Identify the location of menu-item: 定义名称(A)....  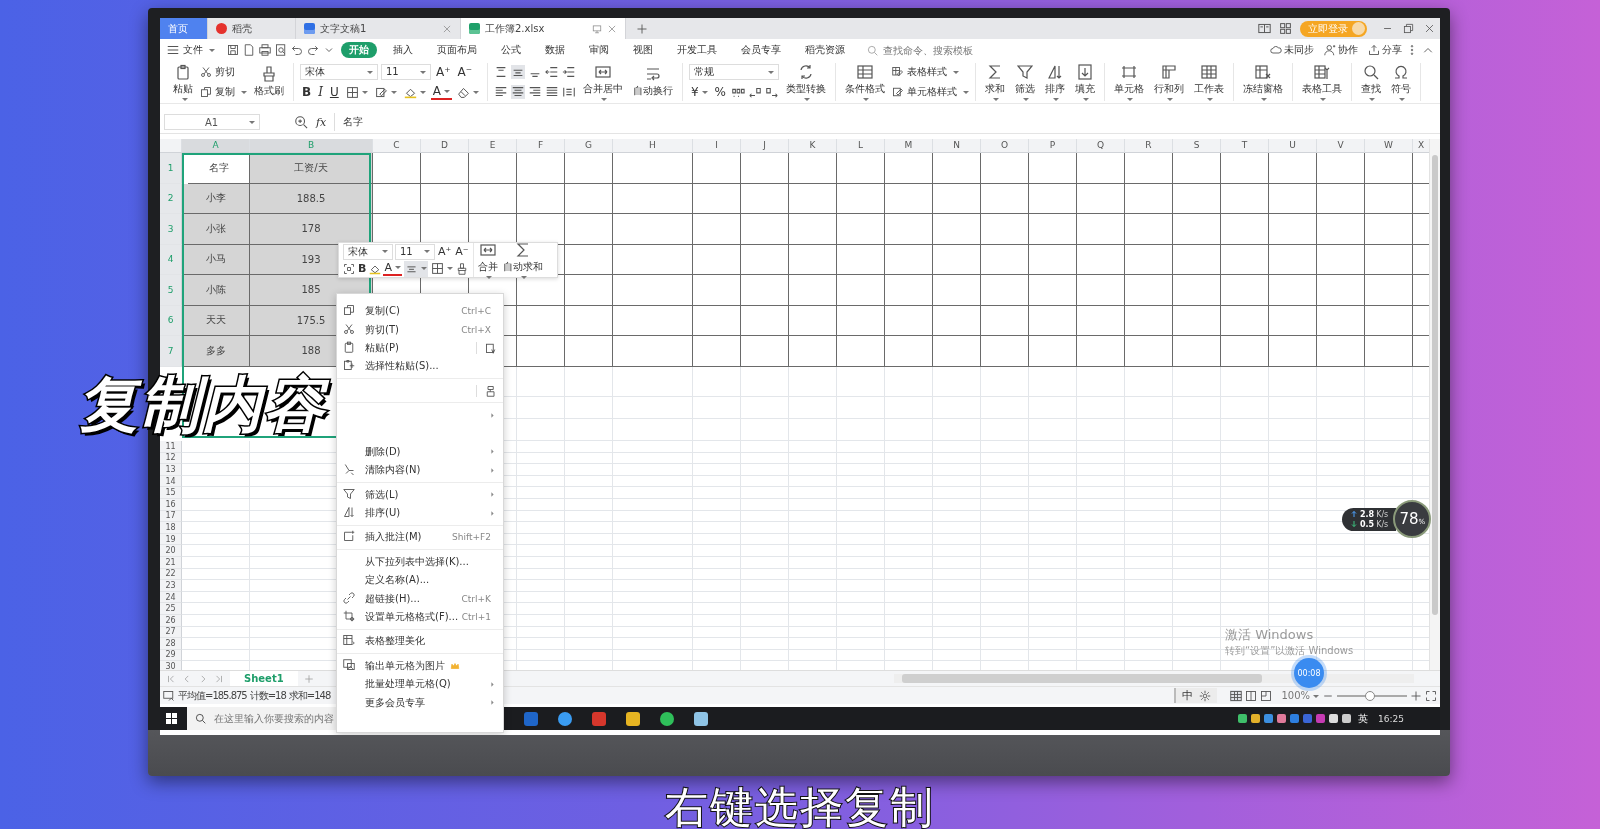
(420, 580).